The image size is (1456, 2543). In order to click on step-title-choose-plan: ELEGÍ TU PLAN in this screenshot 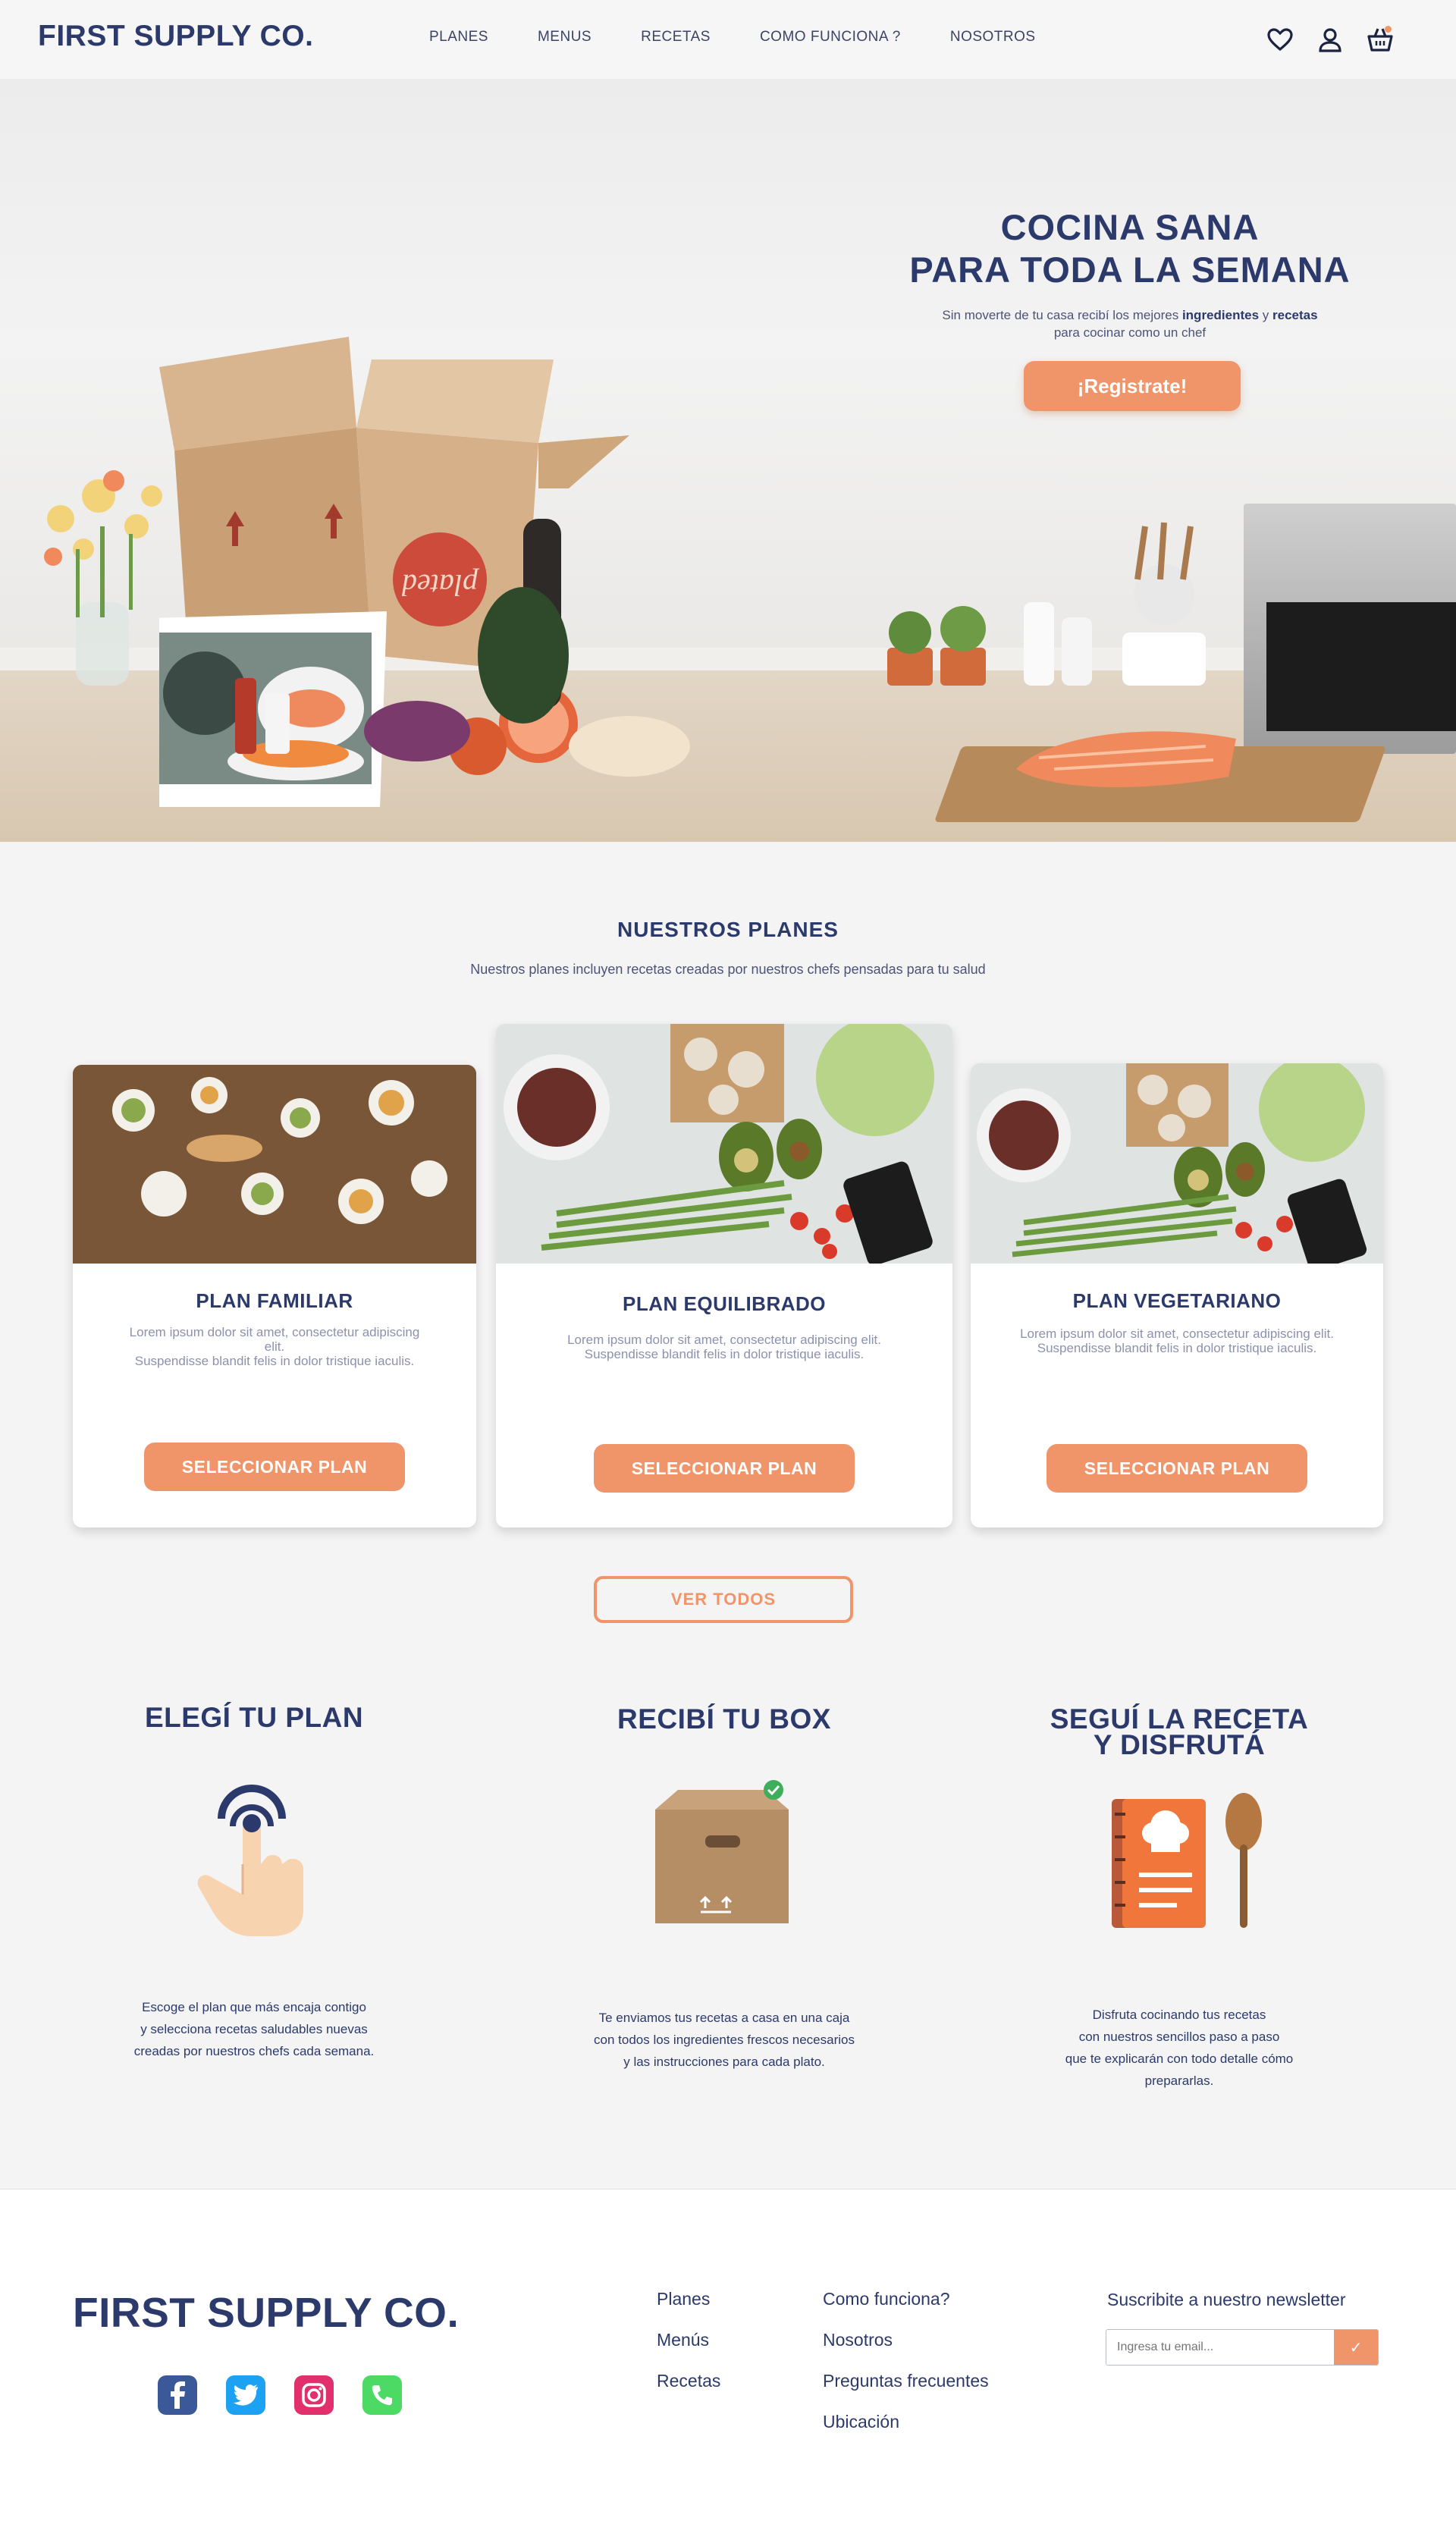, I will do `click(254, 1717)`.